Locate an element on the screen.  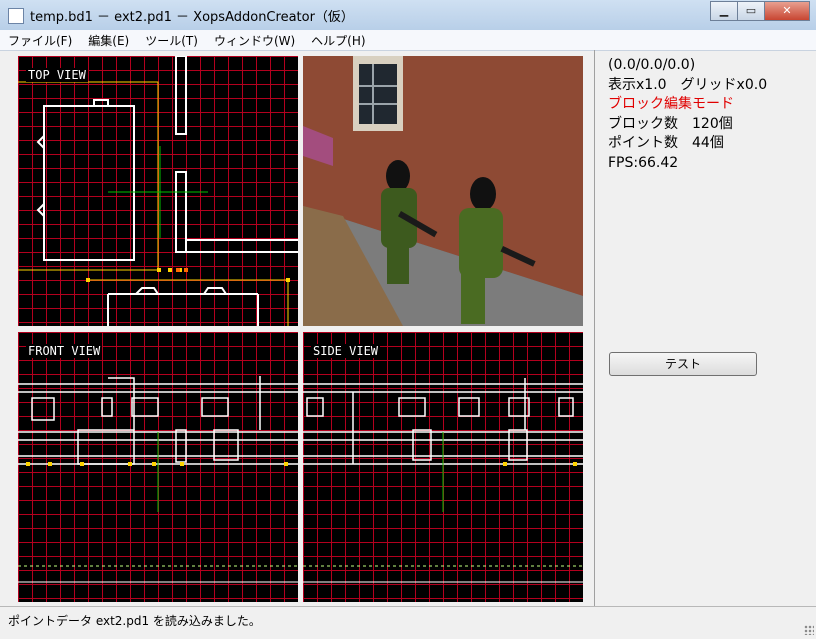
block-count: ブロック数 120個 is located at coordinates (670, 123).